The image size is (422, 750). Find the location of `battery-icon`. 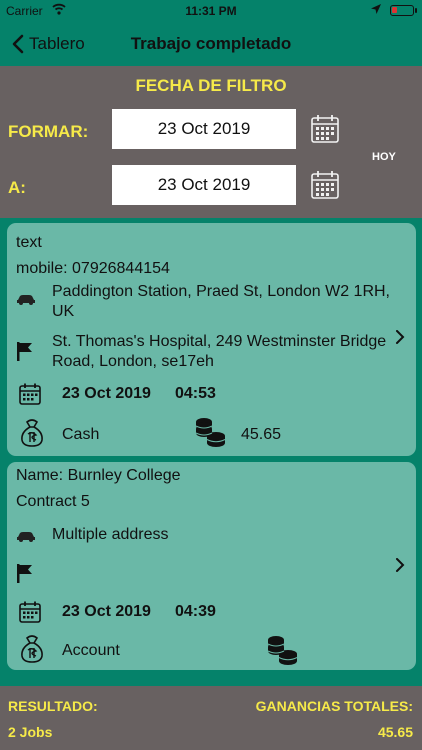

battery-icon is located at coordinates (403, 10).